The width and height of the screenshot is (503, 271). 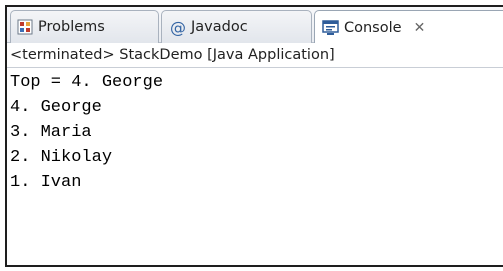 What do you see at coordinates (178, 27) in the screenshot?
I see `at-sign-icon: @` at bounding box center [178, 27].